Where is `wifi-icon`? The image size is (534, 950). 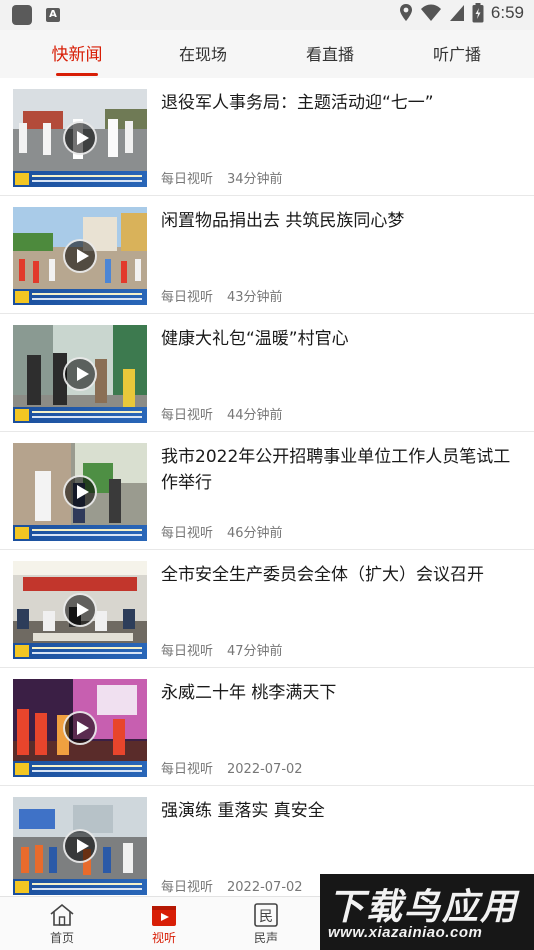
wifi-icon is located at coordinates (430, 12).